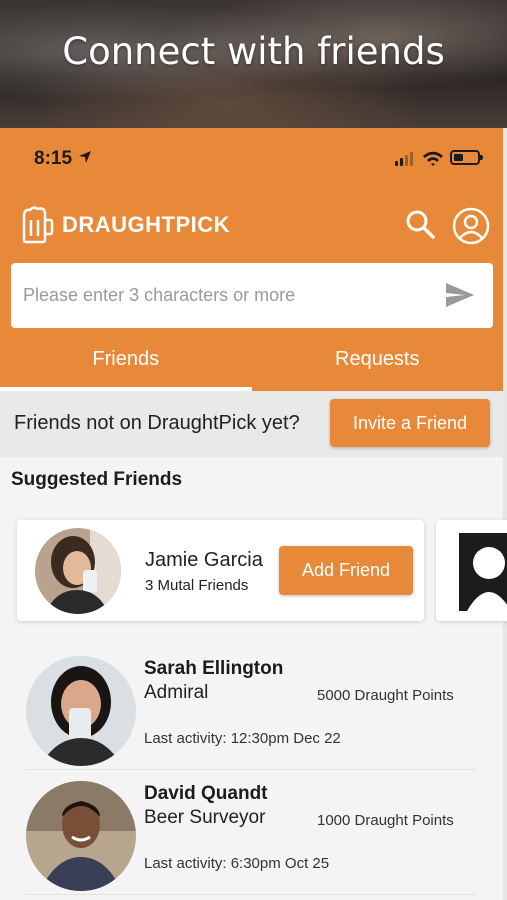 This screenshot has height=900, width=507. I want to click on friend-last-activity: Last activity: 6:30pm Oct 25, so click(237, 863).